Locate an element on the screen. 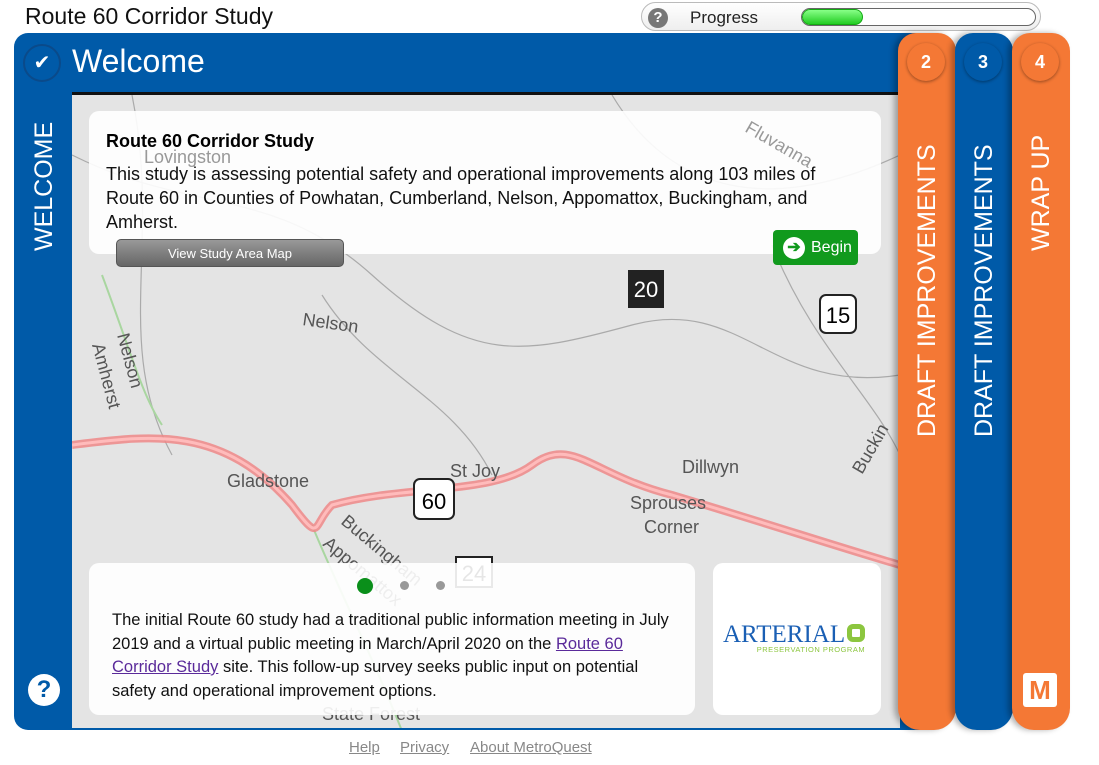 The width and height of the screenshot is (1099, 765). progress-fill is located at coordinates (832, 17).